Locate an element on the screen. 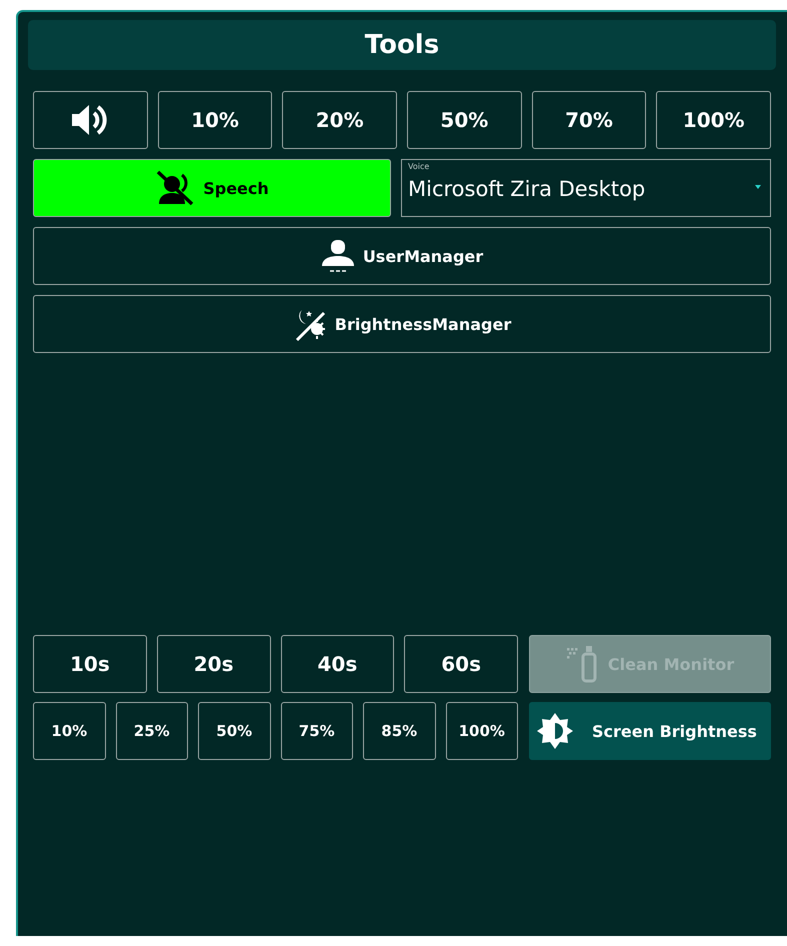  brightness-manager-button: BrightnessManager is located at coordinates (402, 324).